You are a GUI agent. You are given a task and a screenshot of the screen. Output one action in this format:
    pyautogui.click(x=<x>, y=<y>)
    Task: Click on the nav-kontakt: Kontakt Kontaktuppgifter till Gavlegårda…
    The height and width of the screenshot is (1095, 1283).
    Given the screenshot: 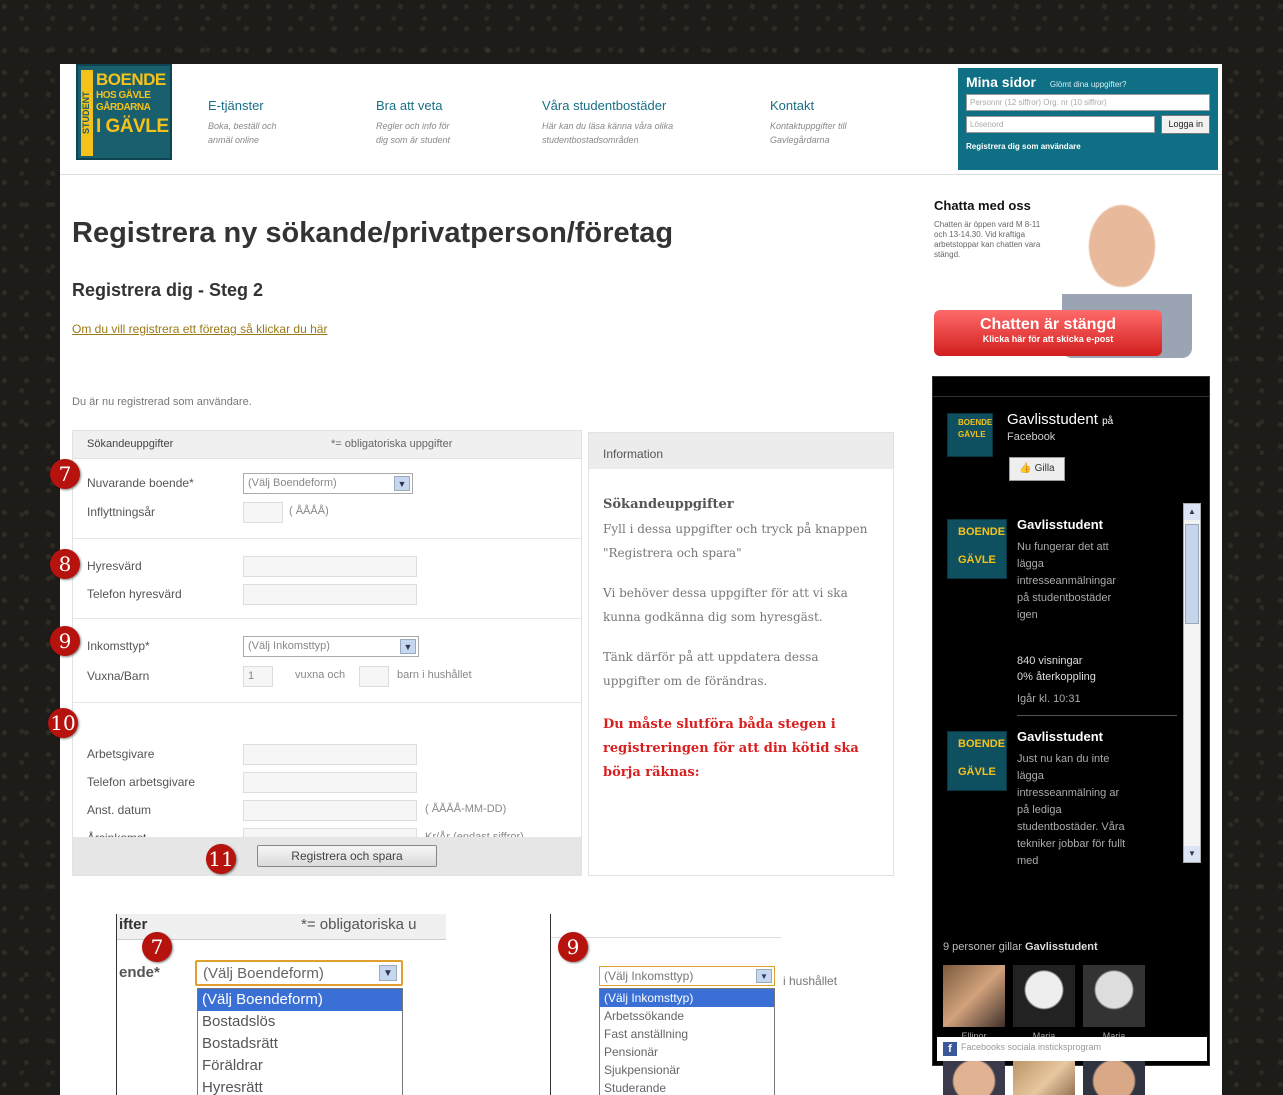 What is the action you would take?
    pyautogui.click(x=808, y=122)
    